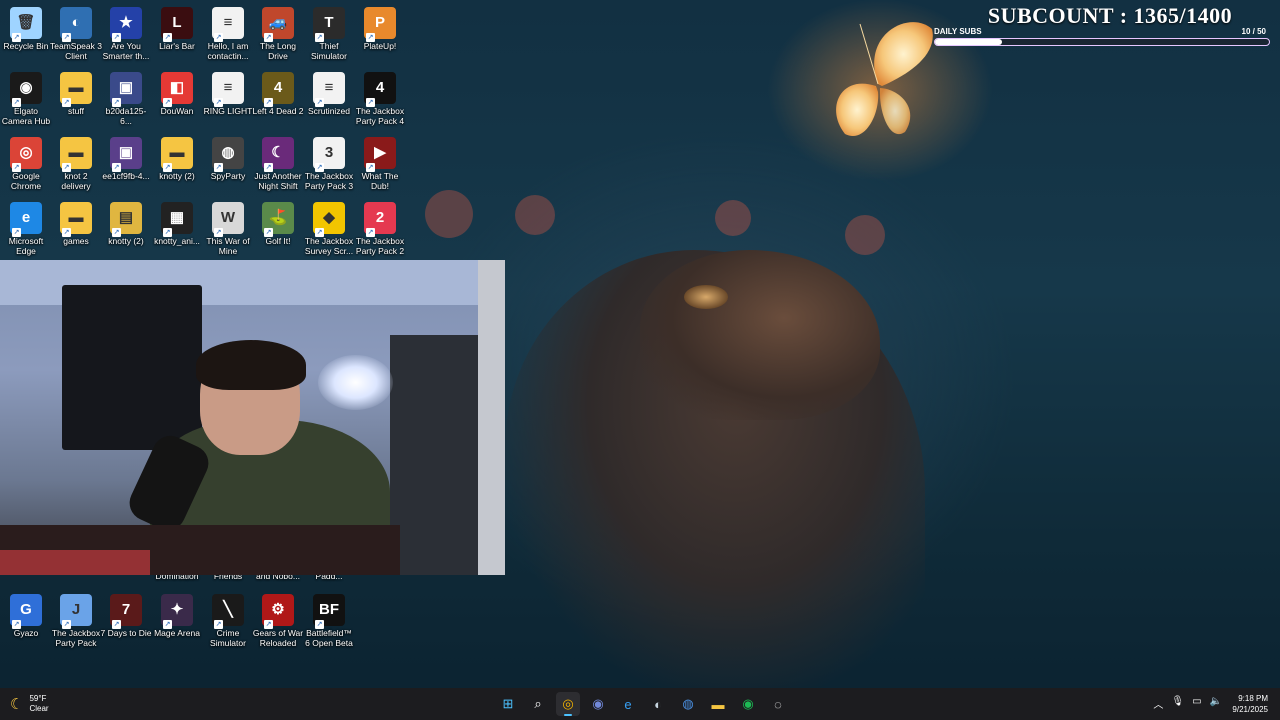 The image size is (1280, 720). I want to click on desktop-icon: W ↗ This War of Mine, so click(228, 227).